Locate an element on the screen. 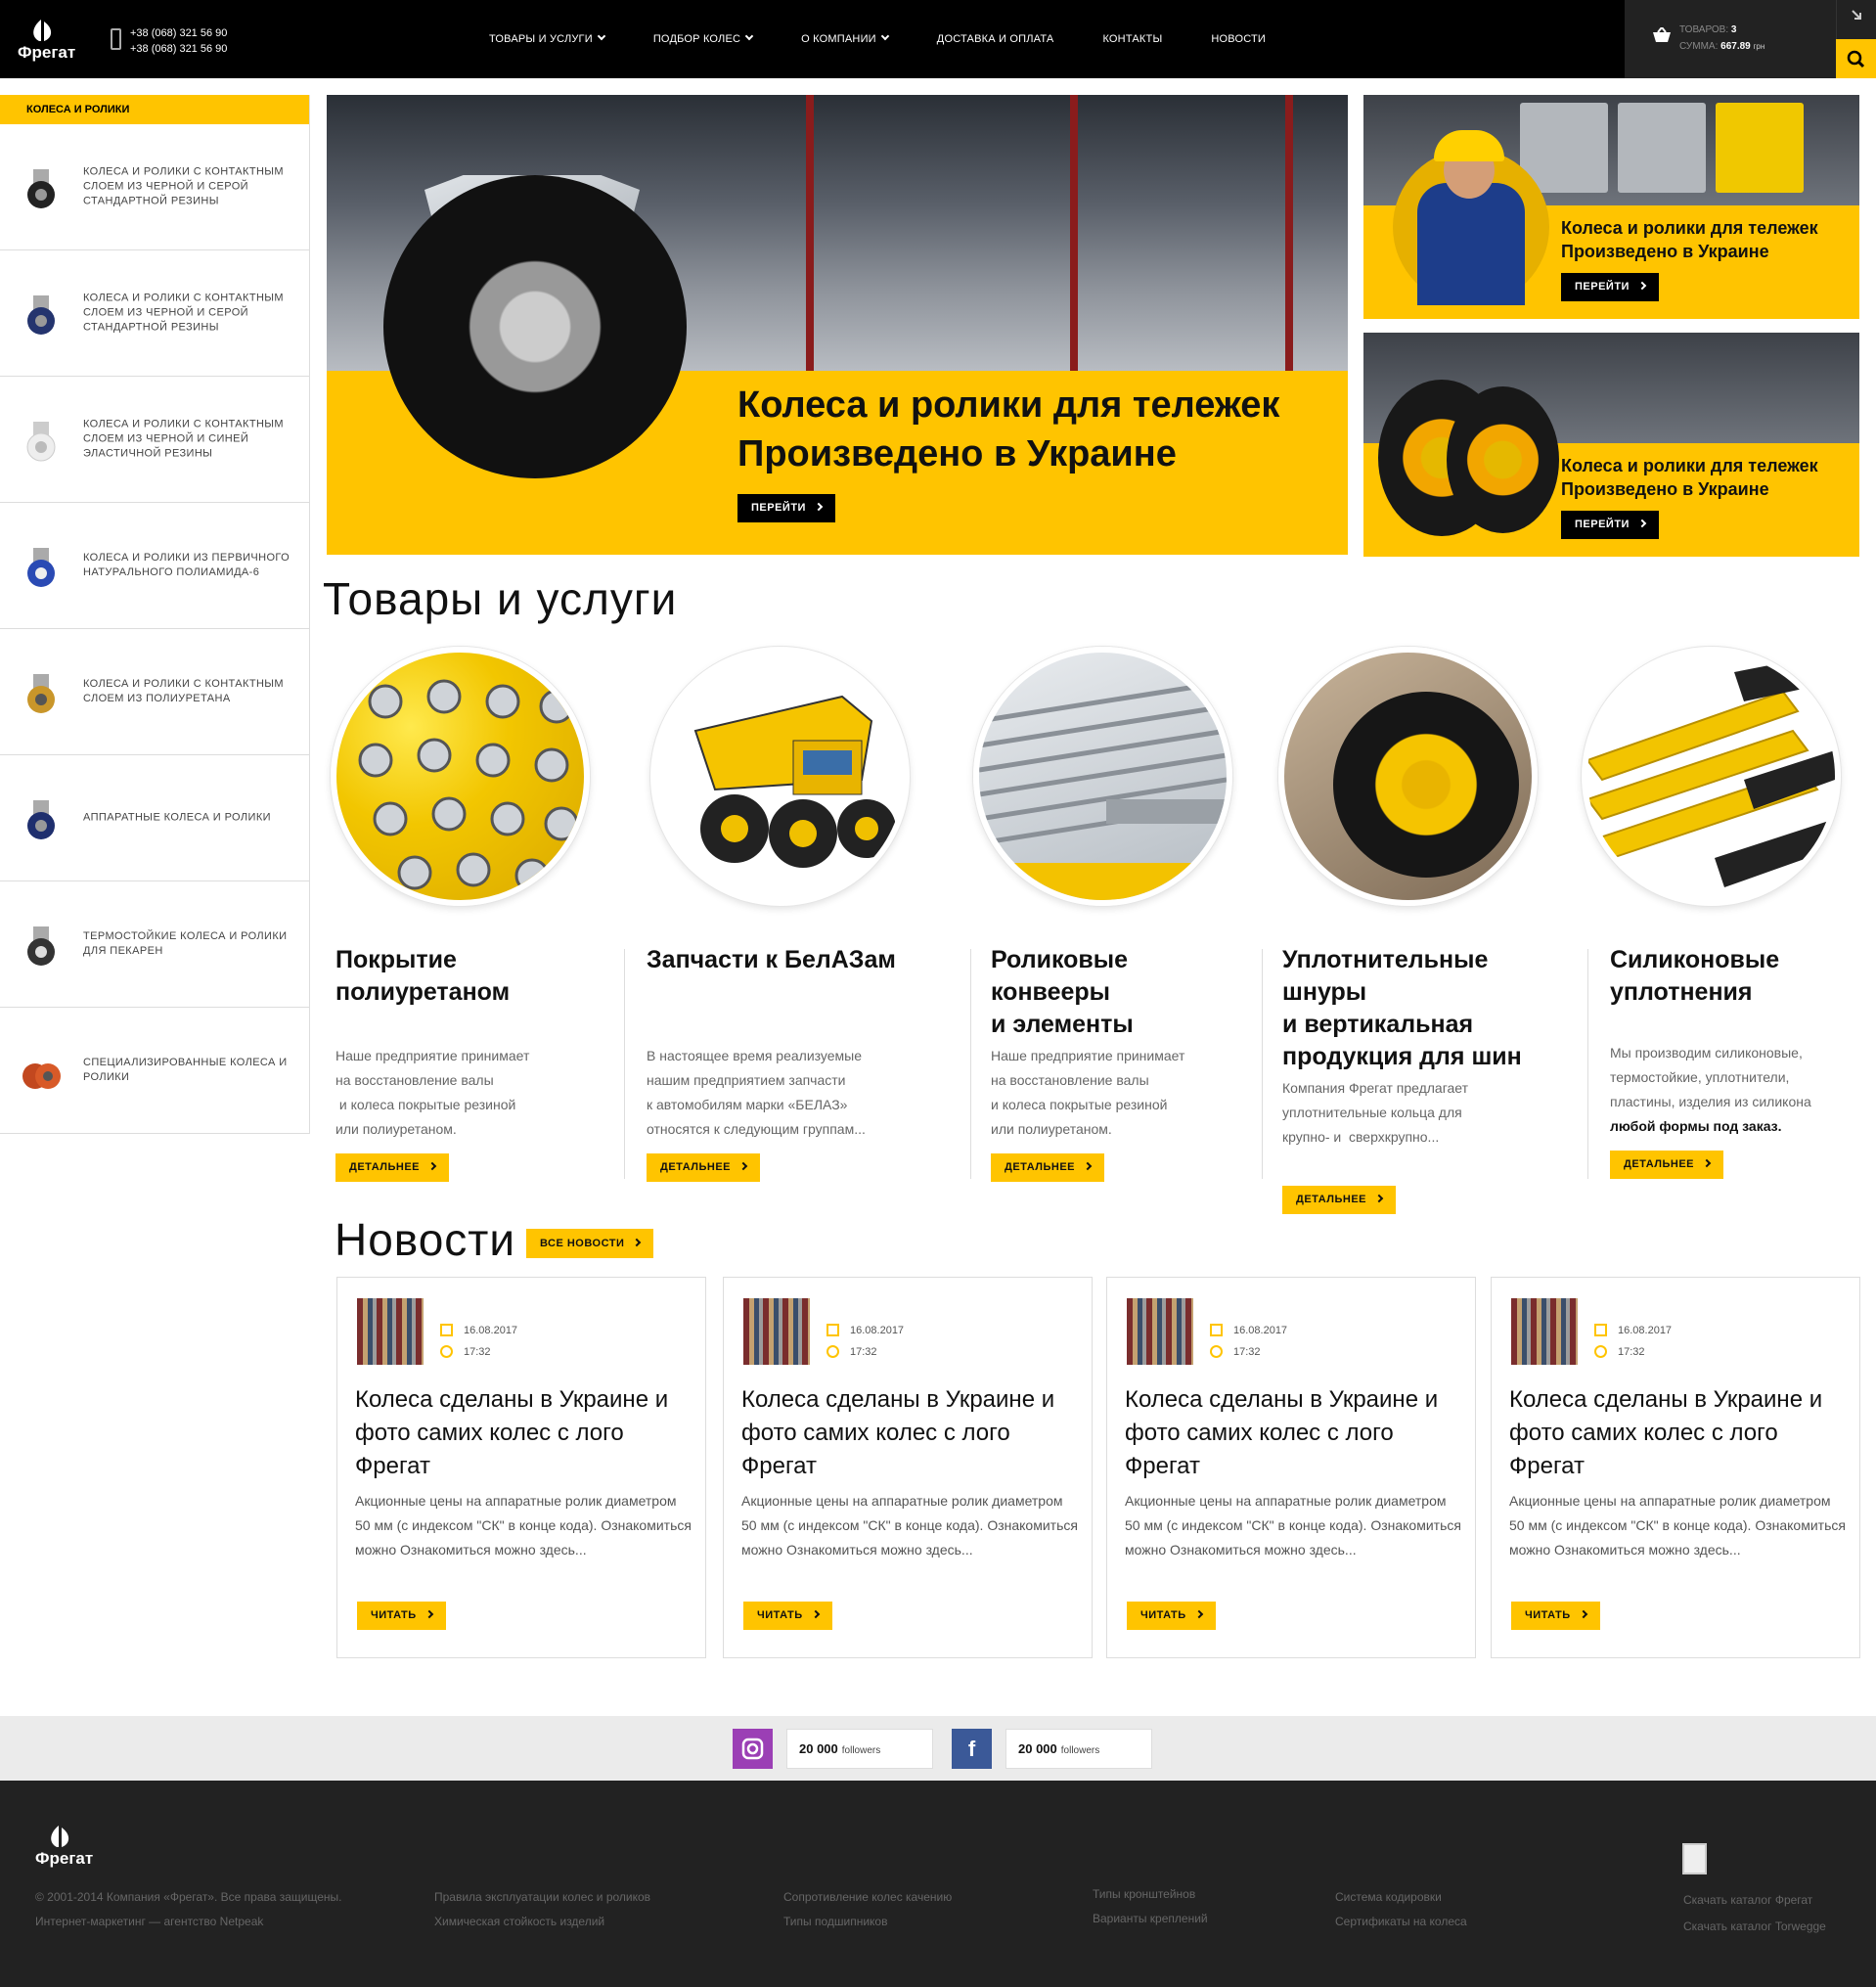  sail-logo-icon is located at coordinates (60, 1836).